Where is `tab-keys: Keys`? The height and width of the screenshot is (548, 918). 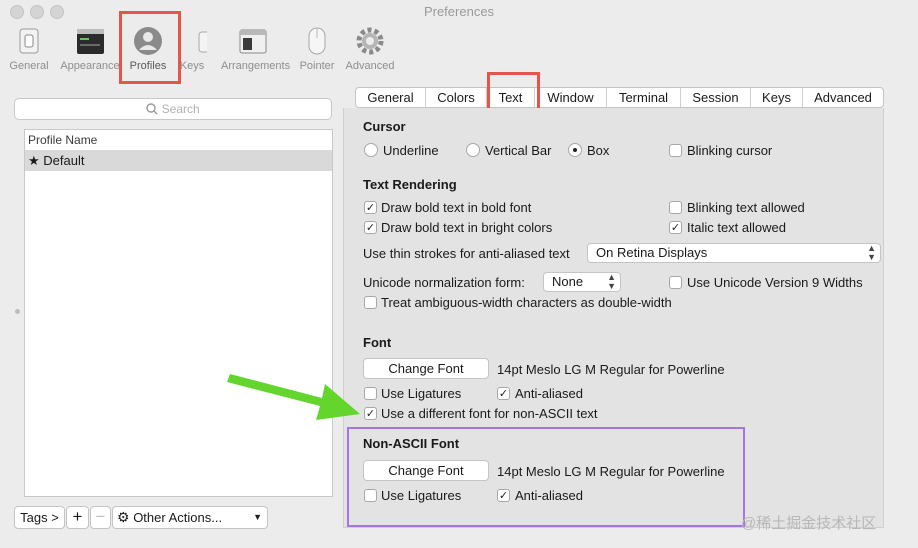 tab-keys: Keys is located at coordinates (777, 97).